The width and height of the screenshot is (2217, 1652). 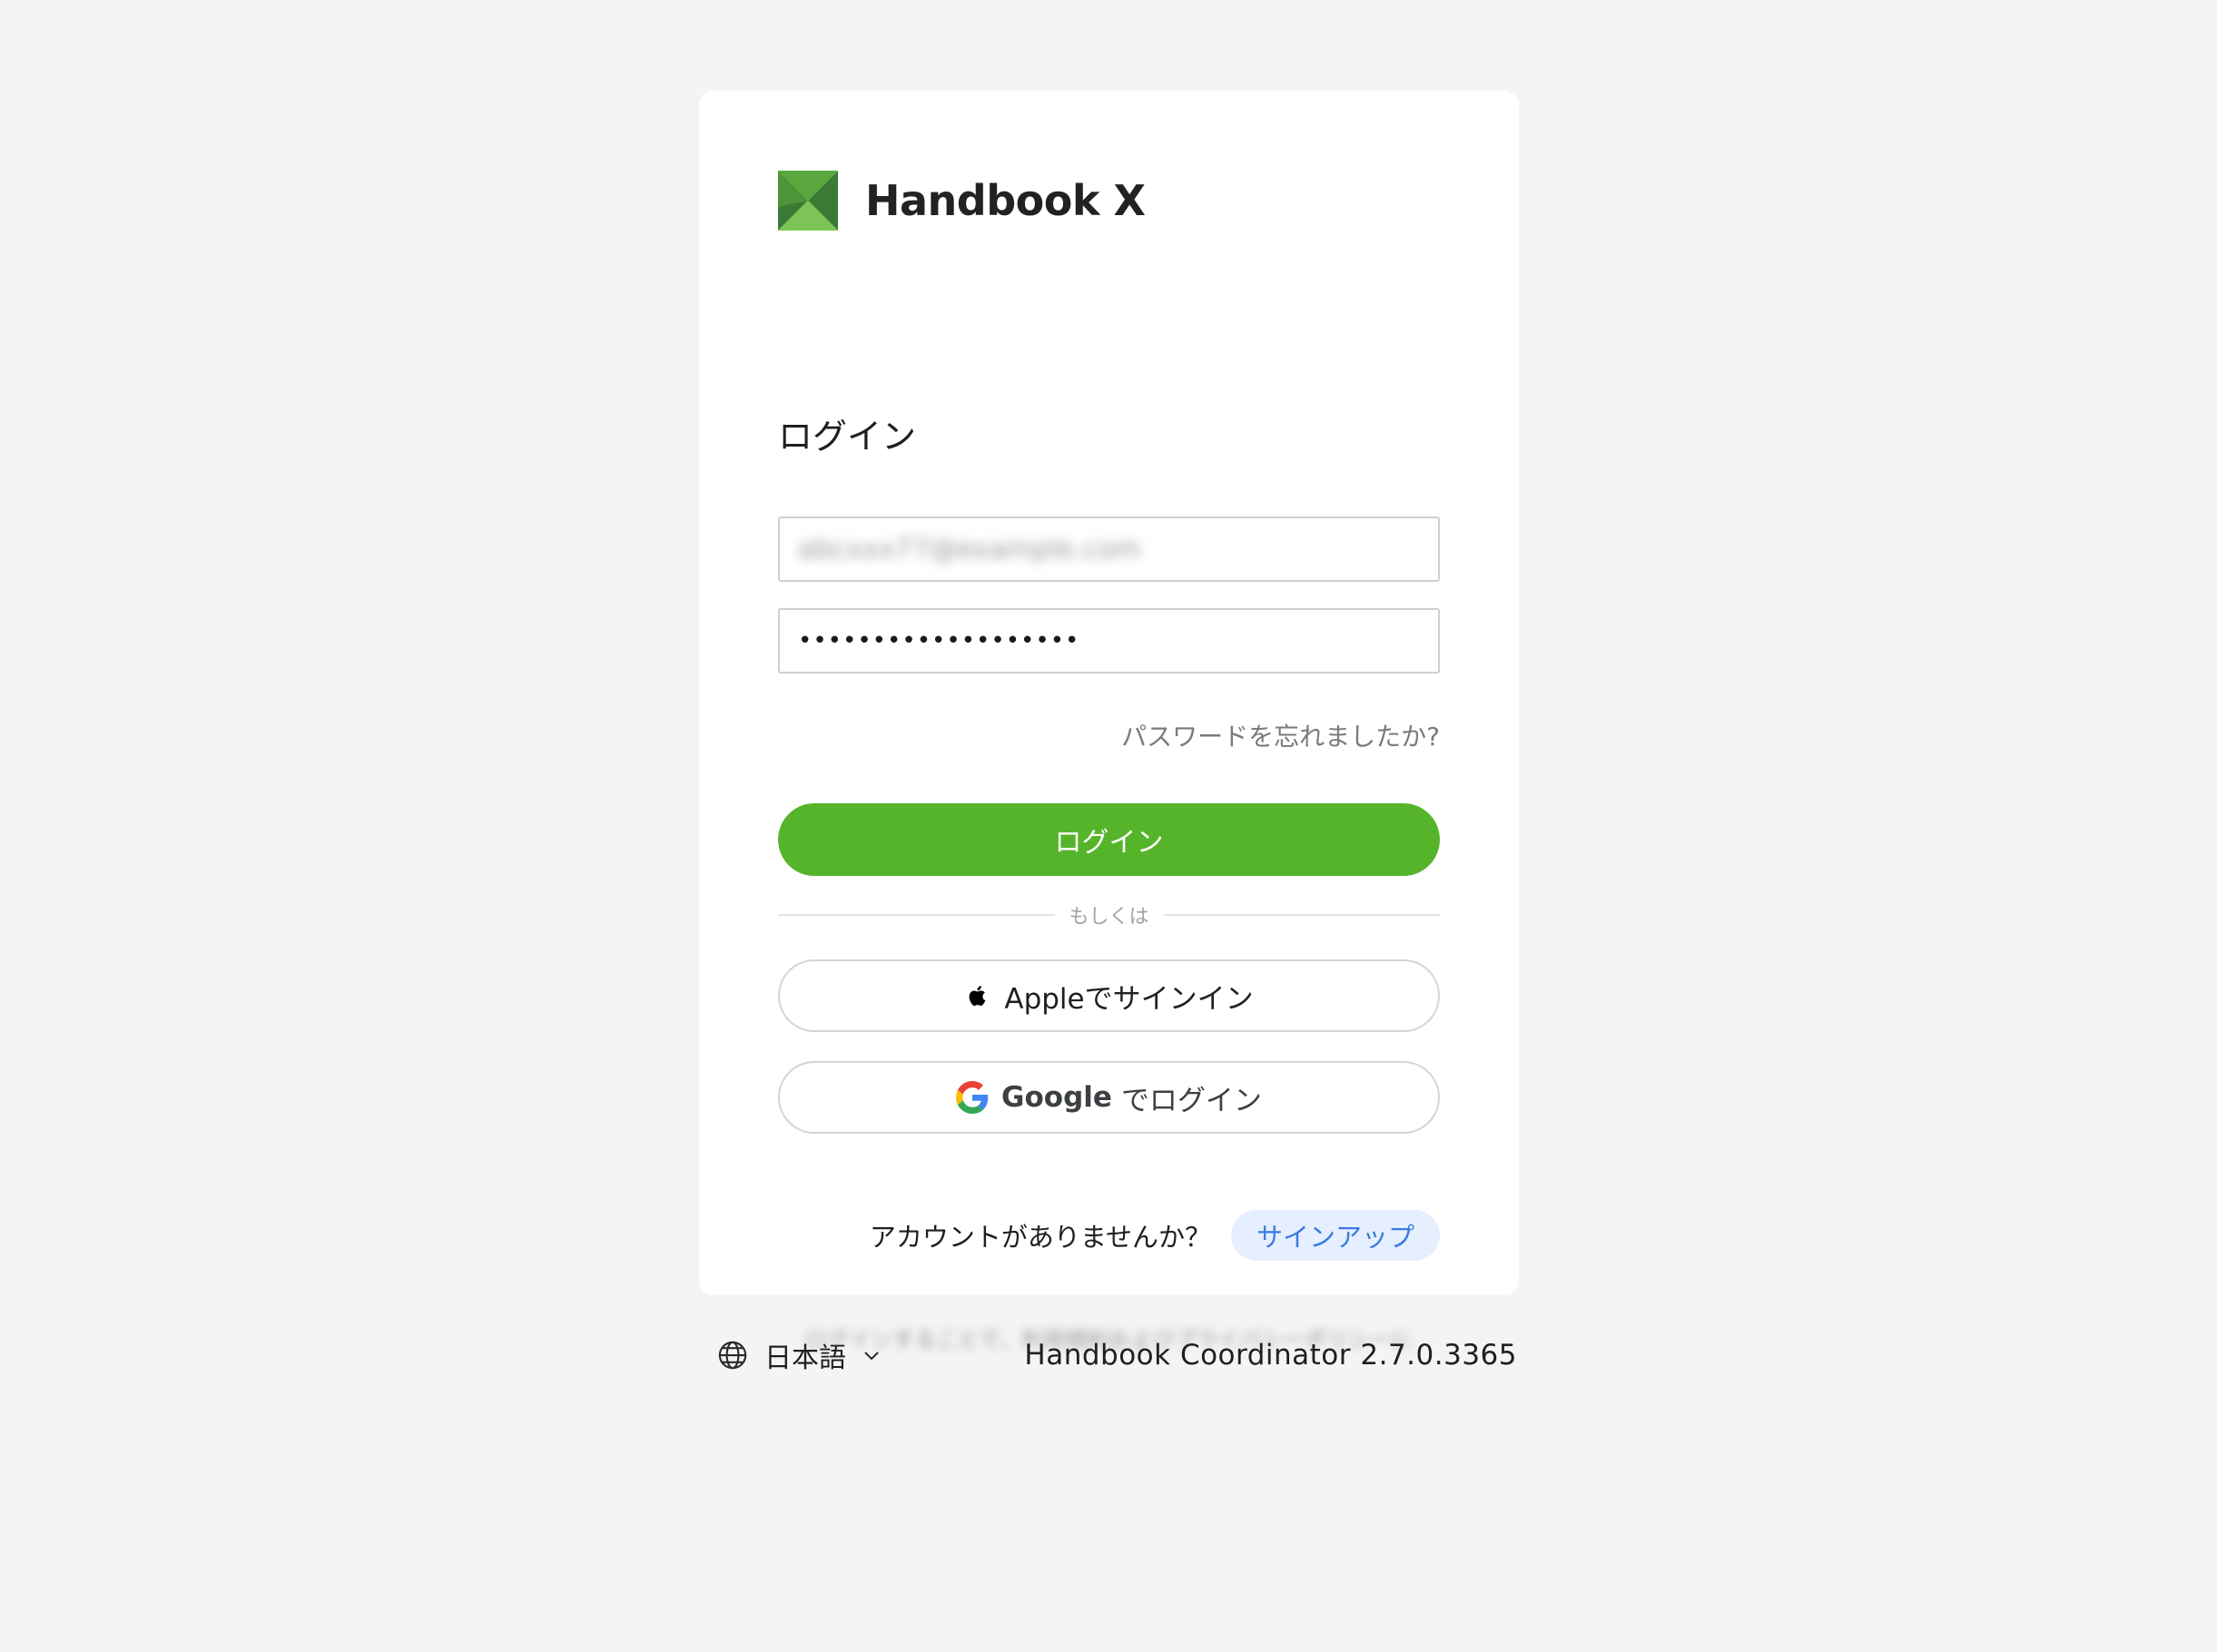 I want to click on email-value: abcxxx77@example.com, so click(x=970, y=549).